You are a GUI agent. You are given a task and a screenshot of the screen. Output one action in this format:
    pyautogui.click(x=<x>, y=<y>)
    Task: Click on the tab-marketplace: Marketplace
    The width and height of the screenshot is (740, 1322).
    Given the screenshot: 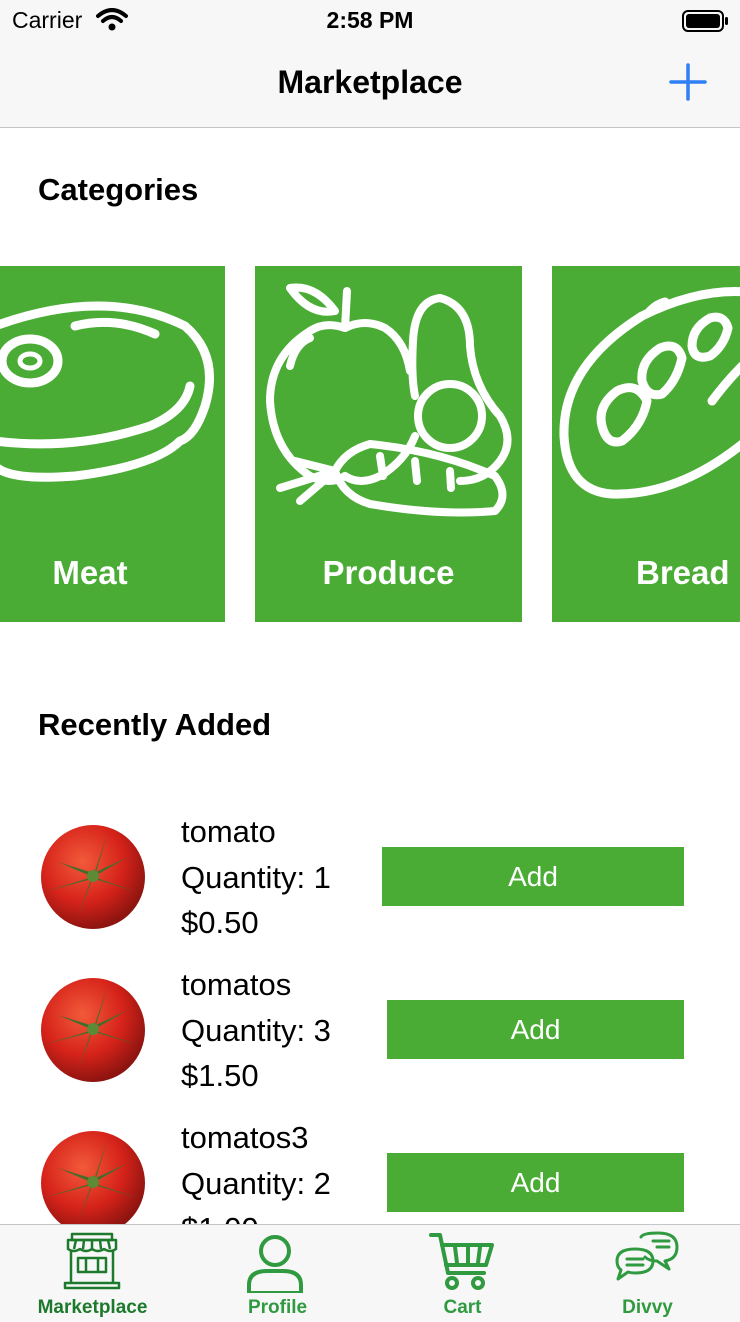 What is the action you would take?
    pyautogui.click(x=92, y=1273)
    